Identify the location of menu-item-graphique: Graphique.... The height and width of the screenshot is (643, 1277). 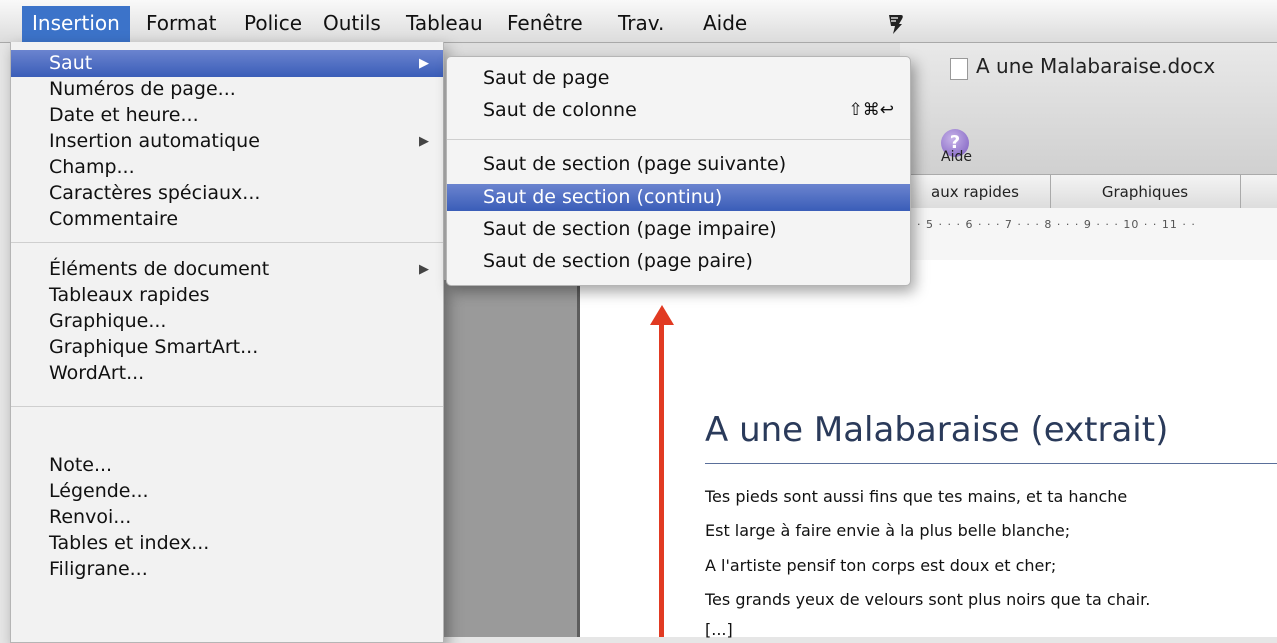
(227, 321).